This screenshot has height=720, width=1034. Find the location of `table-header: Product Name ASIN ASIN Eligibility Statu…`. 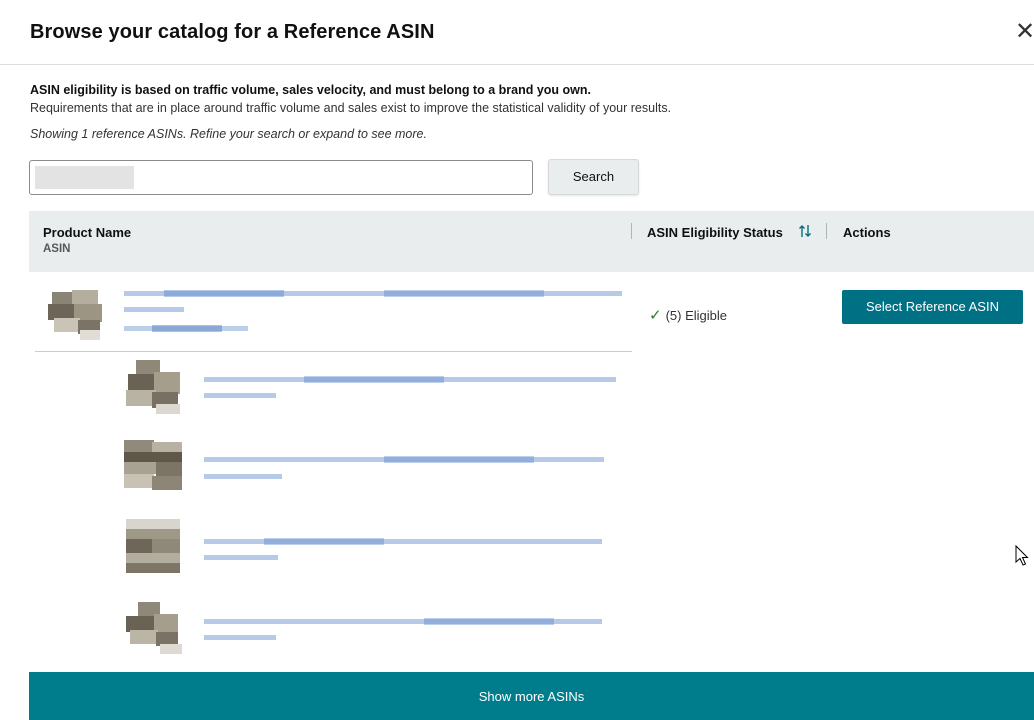

table-header: Product Name ASIN ASIN Eligibility Statu… is located at coordinates (531, 241).